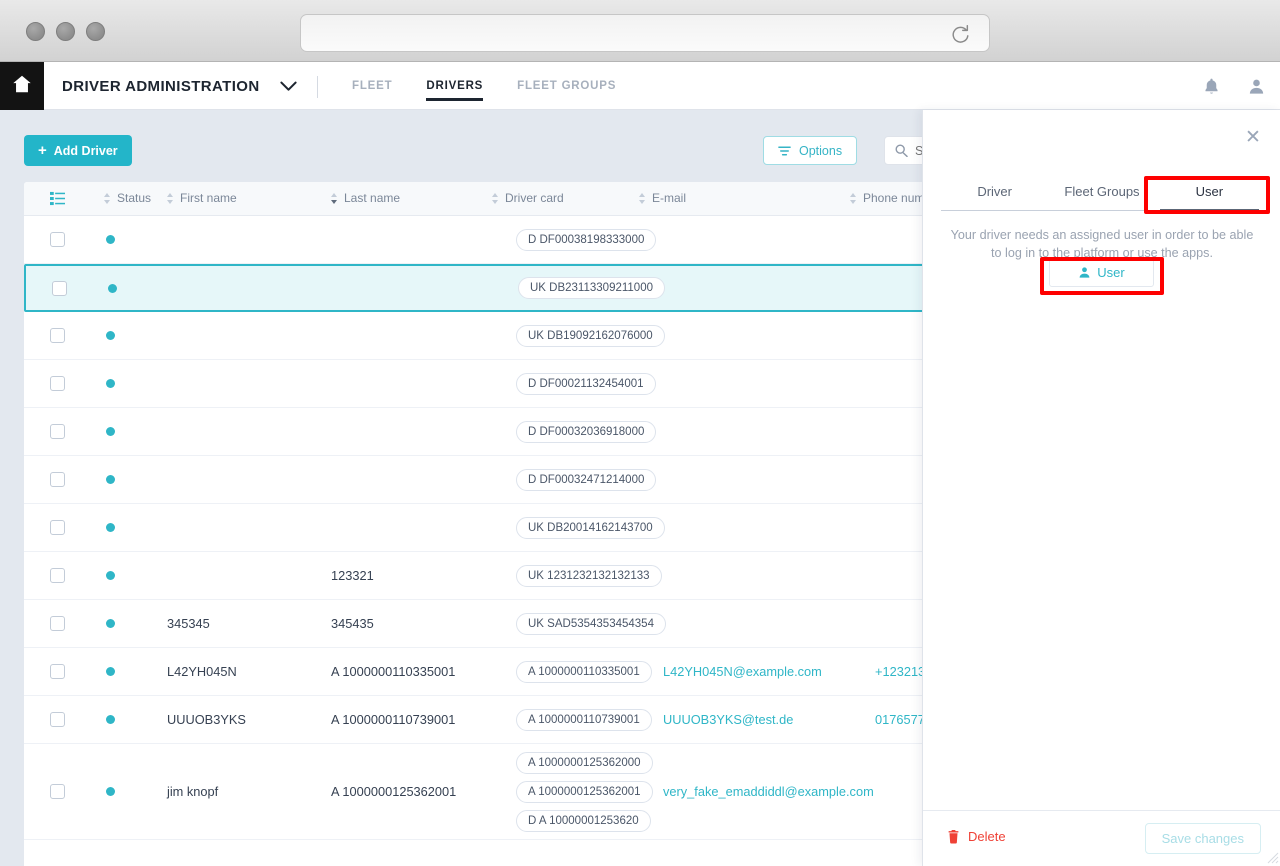  What do you see at coordinates (1273, 858) in the screenshot?
I see `resize-grip-icon` at bounding box center [1273, 858].